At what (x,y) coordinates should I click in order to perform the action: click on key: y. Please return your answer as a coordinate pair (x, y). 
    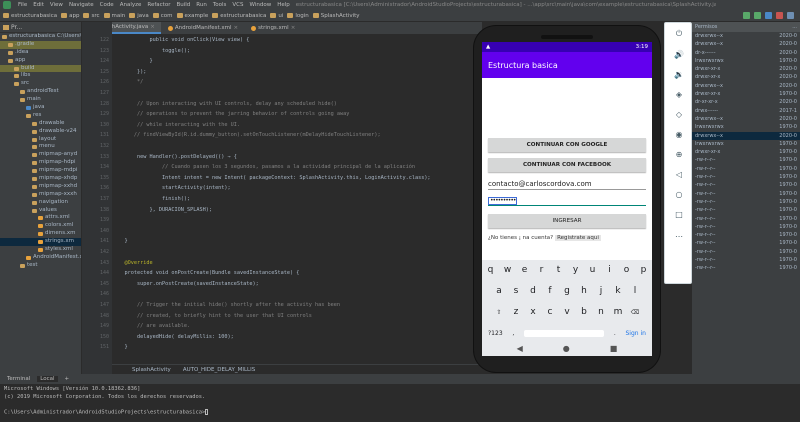
    Looking at the image, I should click on (575, 270).